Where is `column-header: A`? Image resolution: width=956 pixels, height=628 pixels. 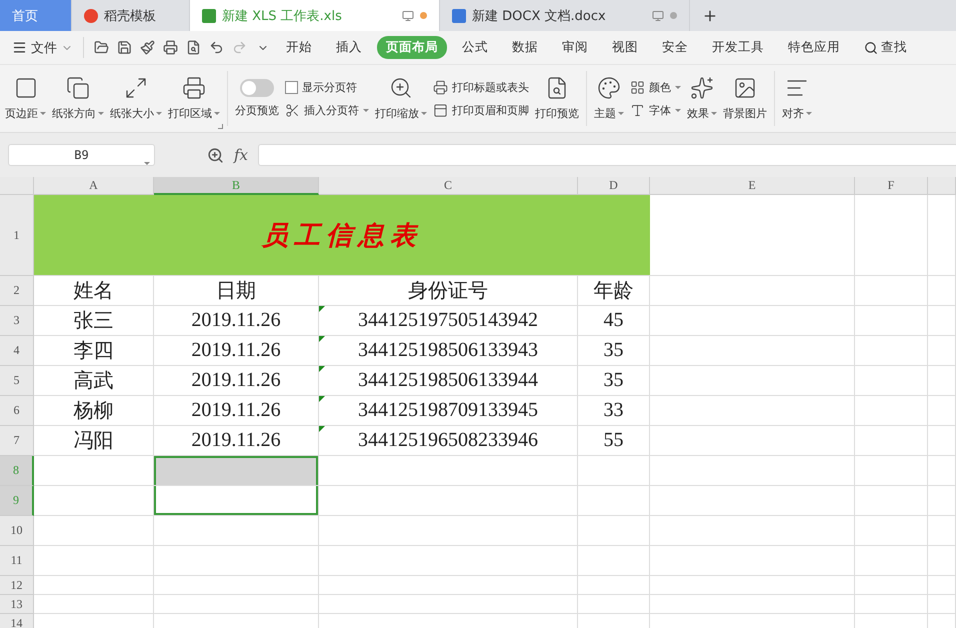 column-header: A is located at coordinates (94, 186).